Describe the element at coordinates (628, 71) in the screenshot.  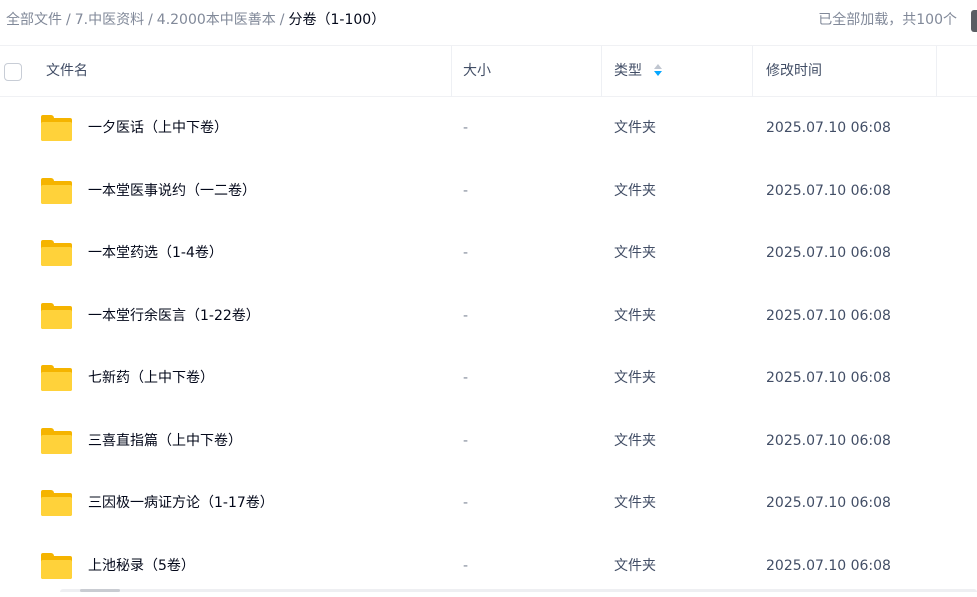
I see `column-header-type-label: 类型` at that location.